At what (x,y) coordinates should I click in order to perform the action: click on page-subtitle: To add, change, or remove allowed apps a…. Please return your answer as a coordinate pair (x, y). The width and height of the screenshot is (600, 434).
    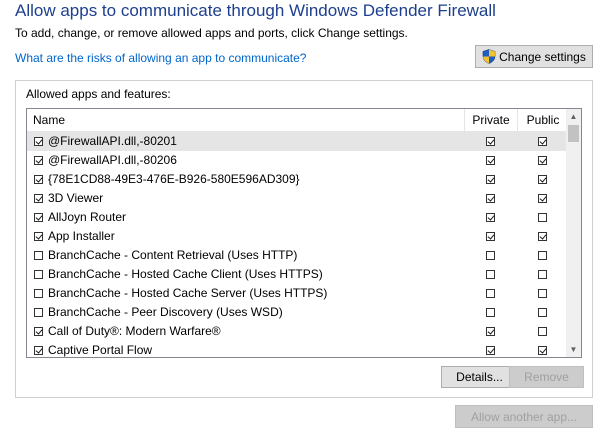
    Looking at the image, I should click on (211, 33).